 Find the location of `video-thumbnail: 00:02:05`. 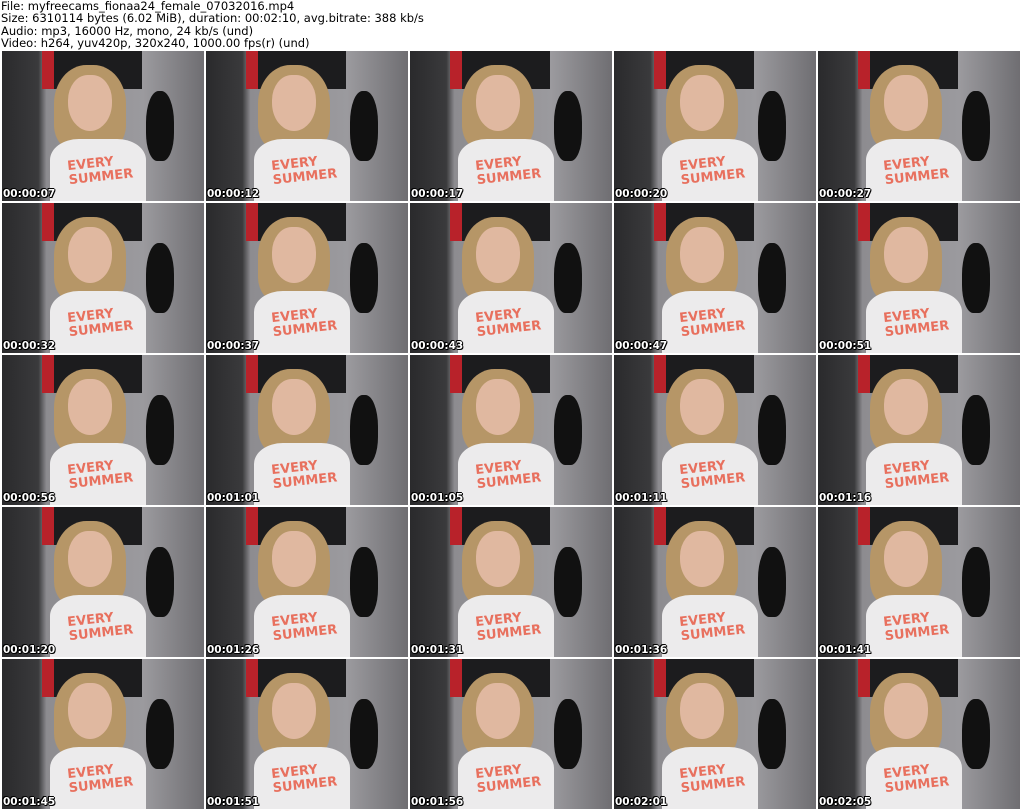

video-thumbnail: 00:02:05 is located at coordinates (919, 734).